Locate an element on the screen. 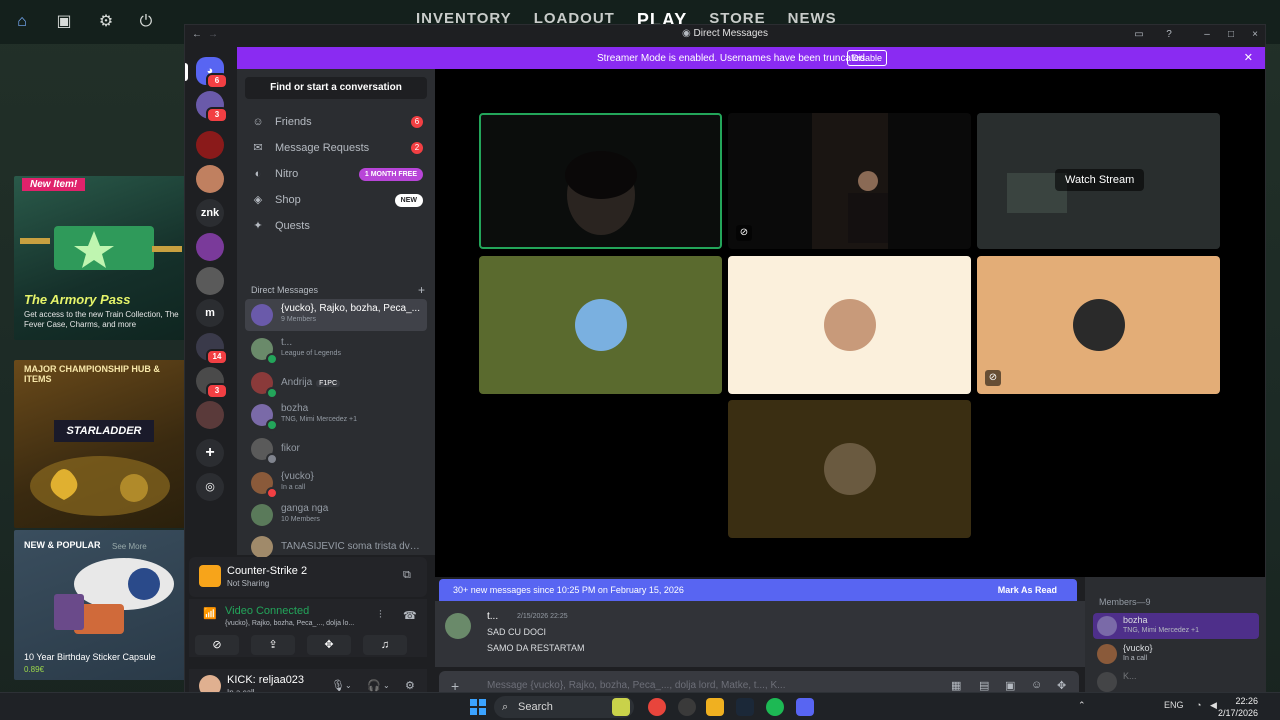 This screenshot has height=720, width=1280. dm-avatar is located at coordinates (262, 547).